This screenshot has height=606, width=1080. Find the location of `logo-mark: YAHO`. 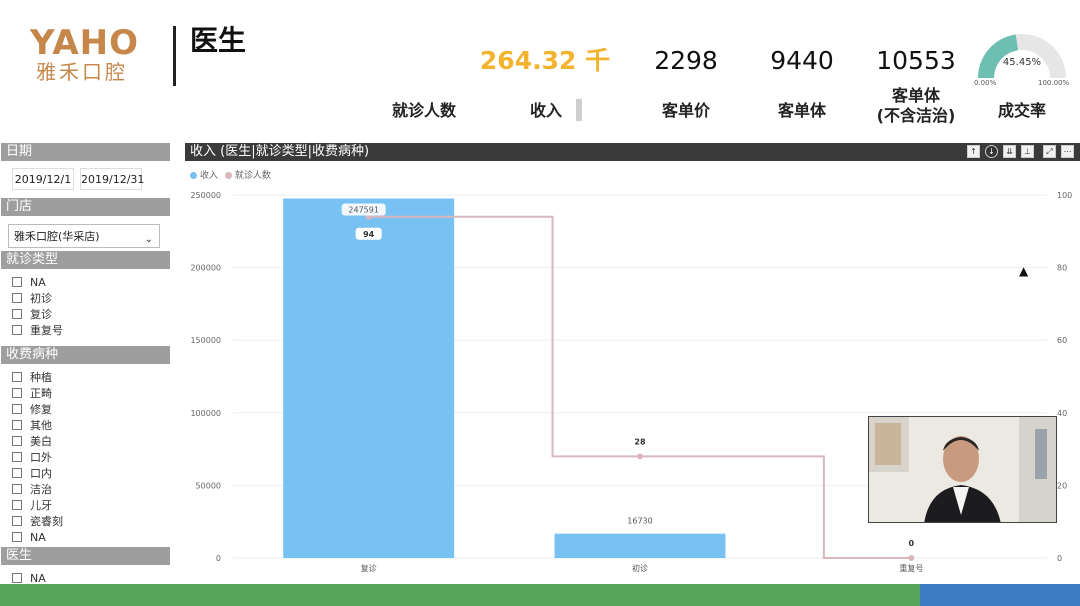

logo-mark: YAHO is located at coordinates (85, 43).